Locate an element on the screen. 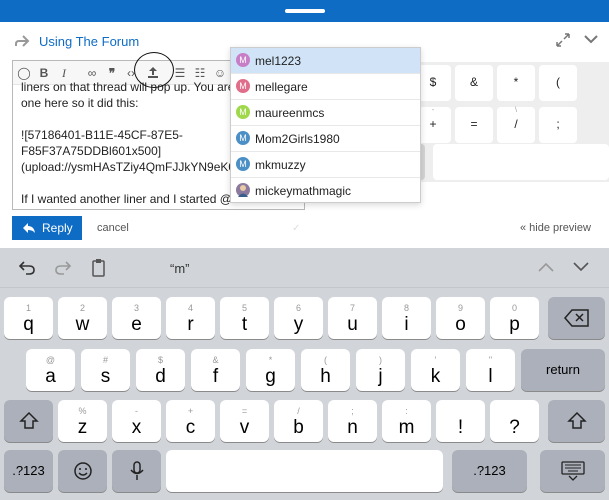 The width and height of the screenshot is (609, 500). username: maureenmcs is located at coordinates (290, 113).